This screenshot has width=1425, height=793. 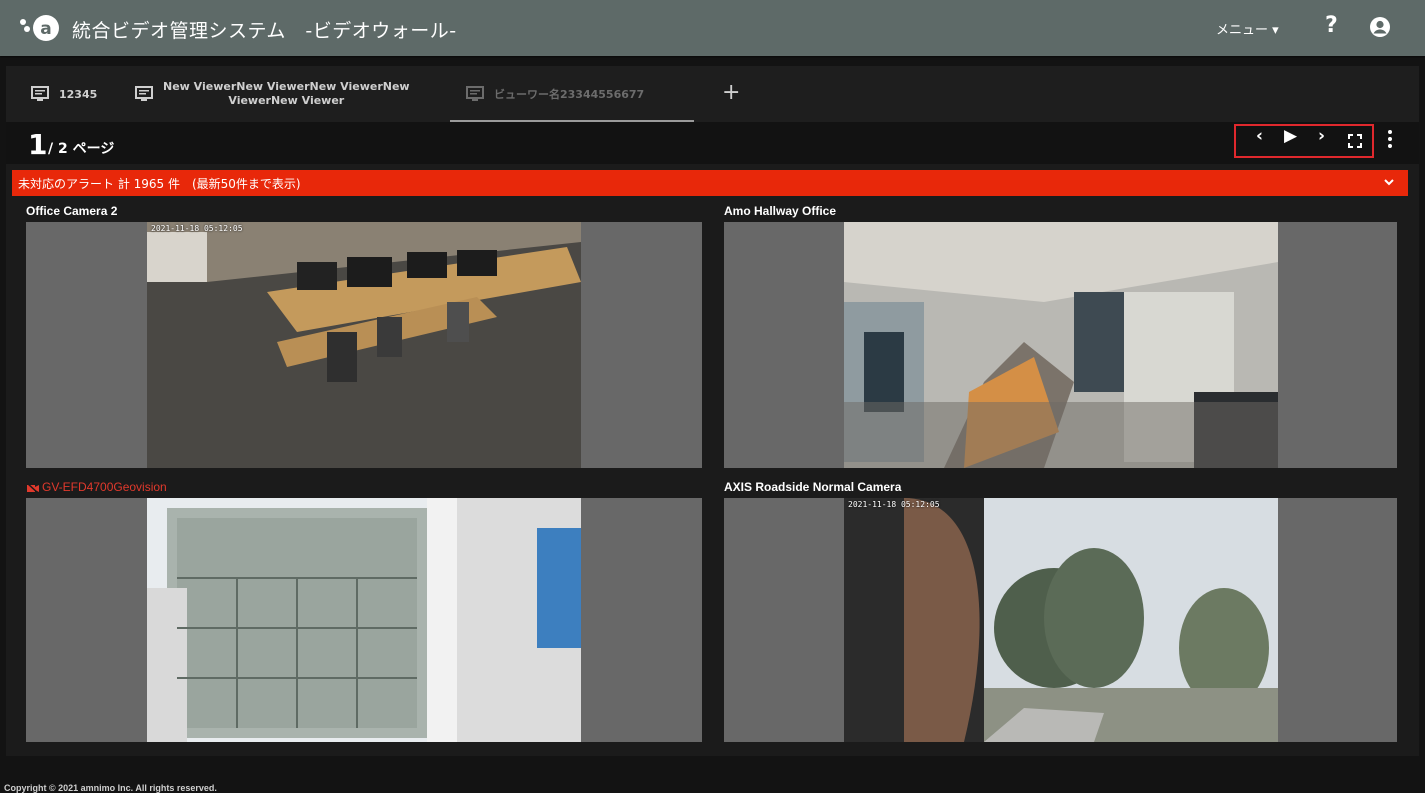 I want to click on fullscreen-icon, so click(x=1355, y=141).